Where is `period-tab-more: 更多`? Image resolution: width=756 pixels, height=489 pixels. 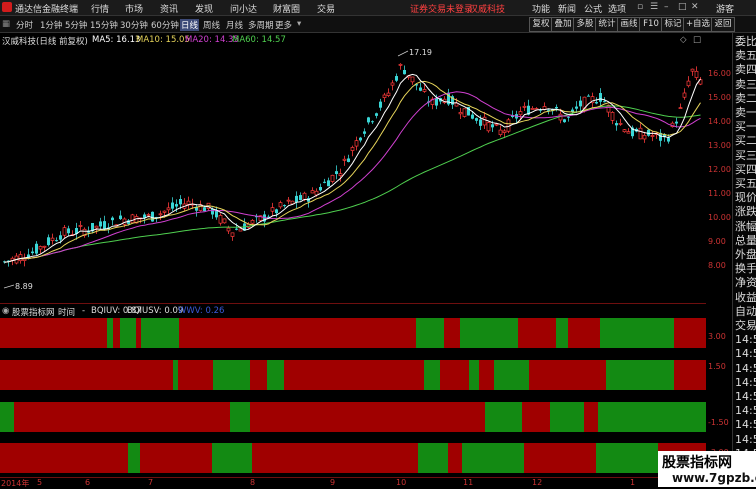
period-tab-more: 更多 is located at coordinates (283, 25).